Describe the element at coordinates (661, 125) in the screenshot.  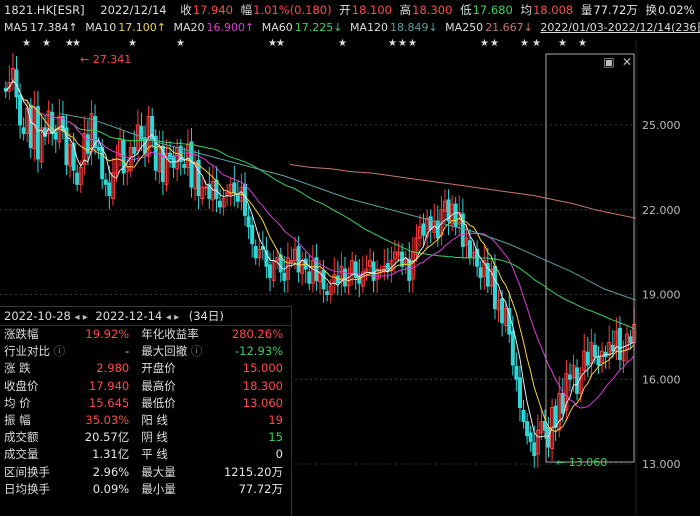
I see `y-tick-label: 25.000` at that location.